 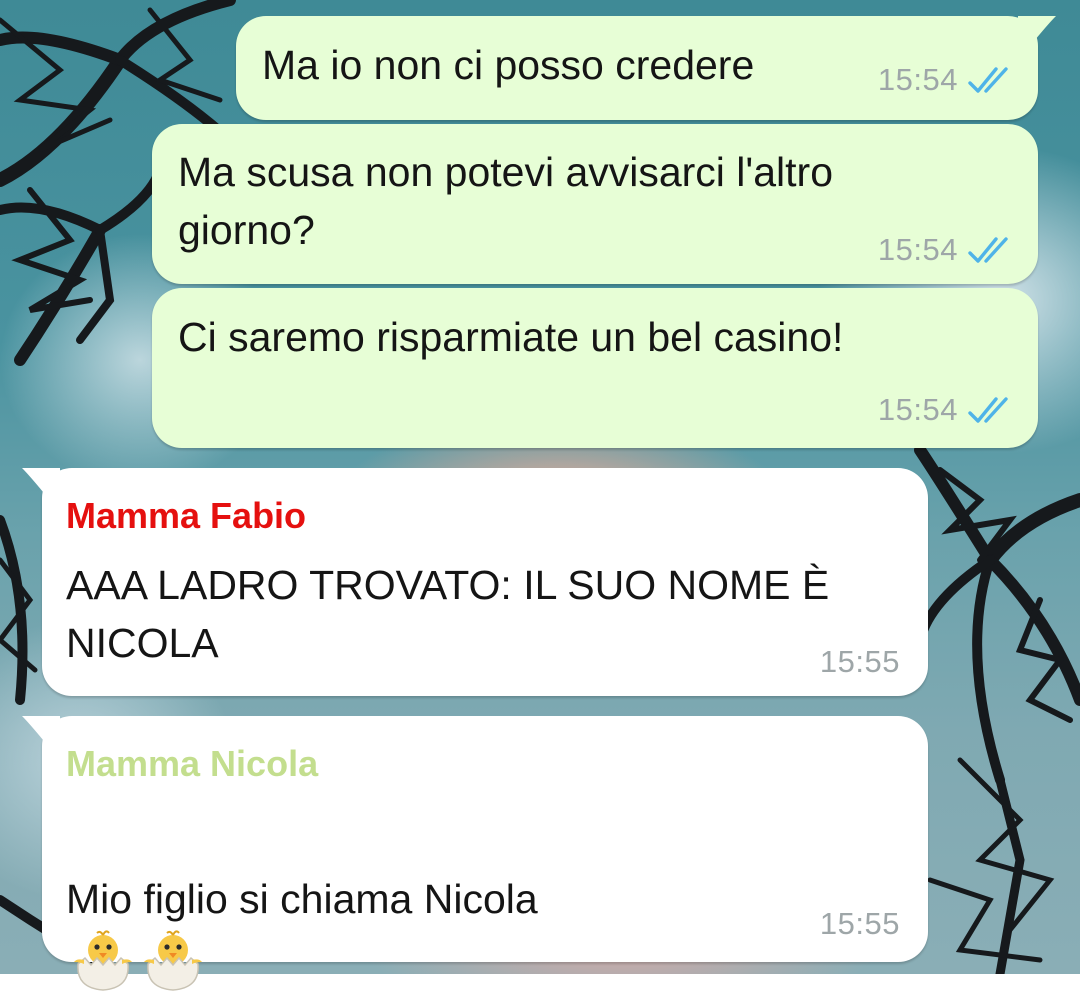 What do you see at coordinates (192, 764) in the screenshot?
I see `sender-name: Mamma Nicola` at bounding box center [192, 764].